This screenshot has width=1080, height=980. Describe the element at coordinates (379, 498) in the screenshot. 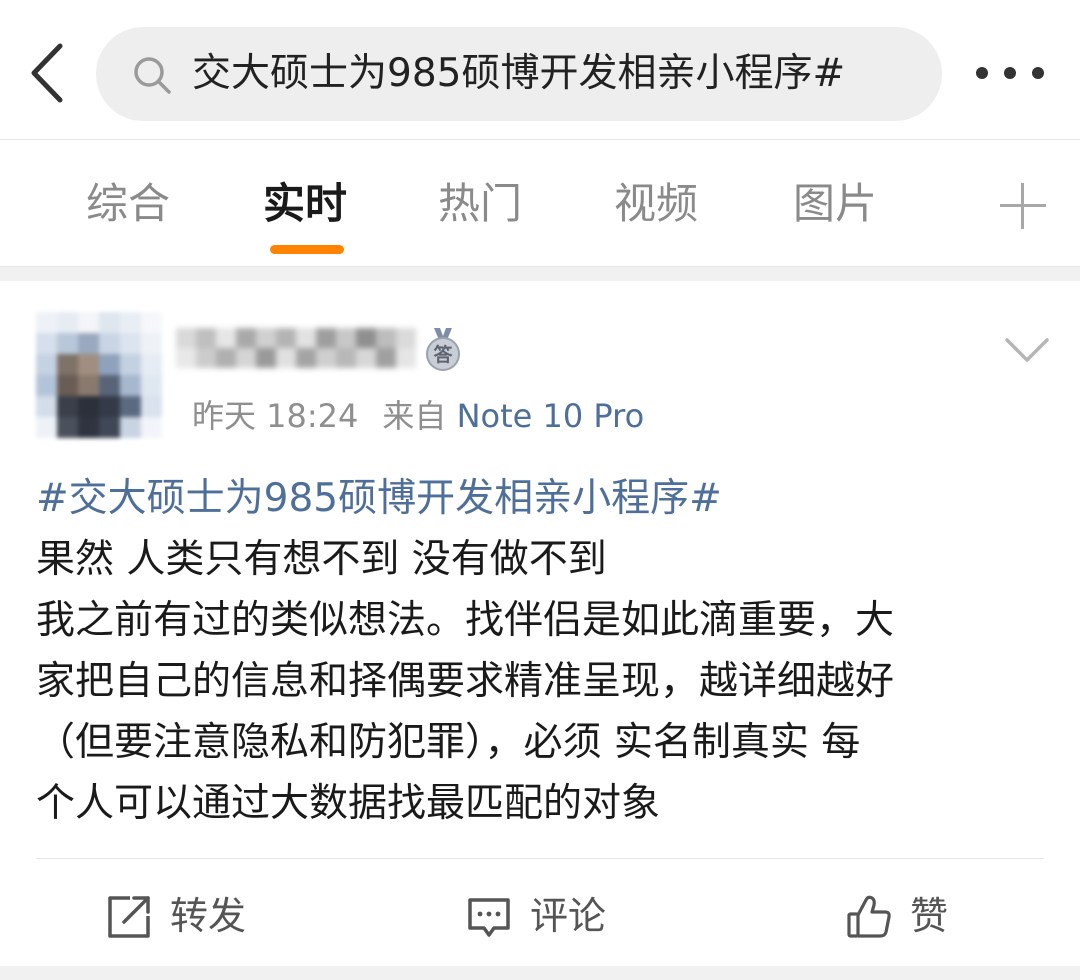

I see `hashtag-link: #交大硕士为985硕博开发相亲小程序#` at that location.